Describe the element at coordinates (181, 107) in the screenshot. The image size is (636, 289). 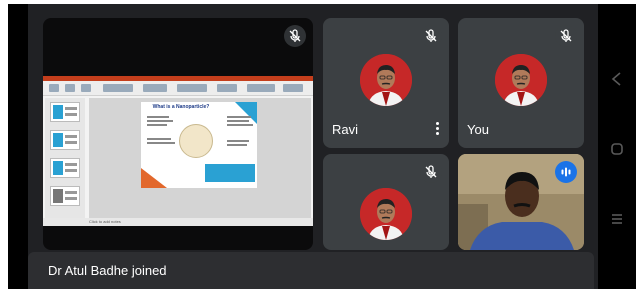
I see `slide-title: What is a Nanoparticle?` at that location.